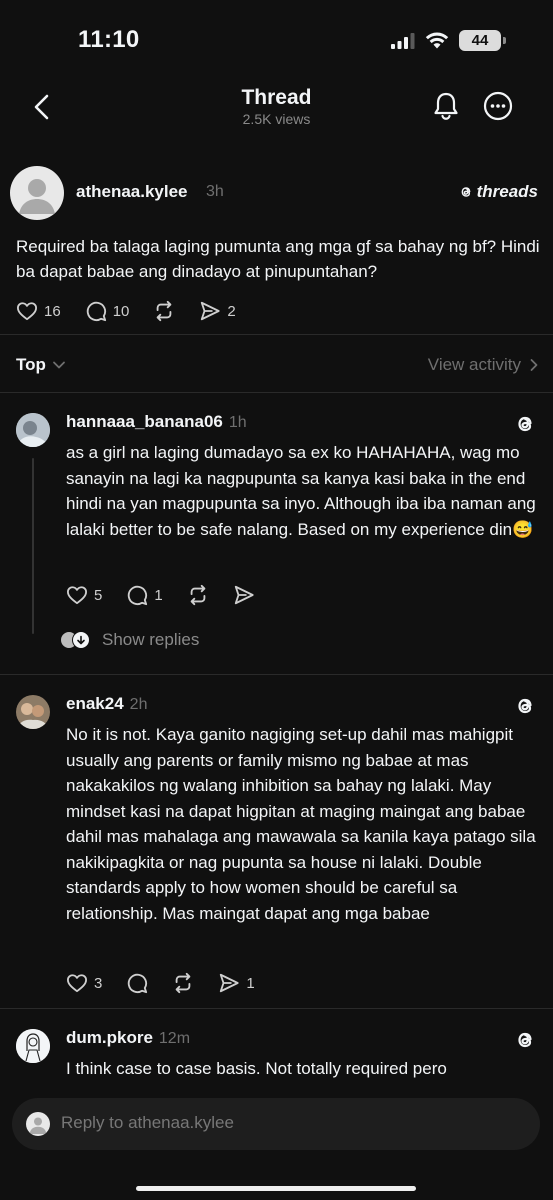  I want to click on reply-username-text: enak24, so click(95, 703).